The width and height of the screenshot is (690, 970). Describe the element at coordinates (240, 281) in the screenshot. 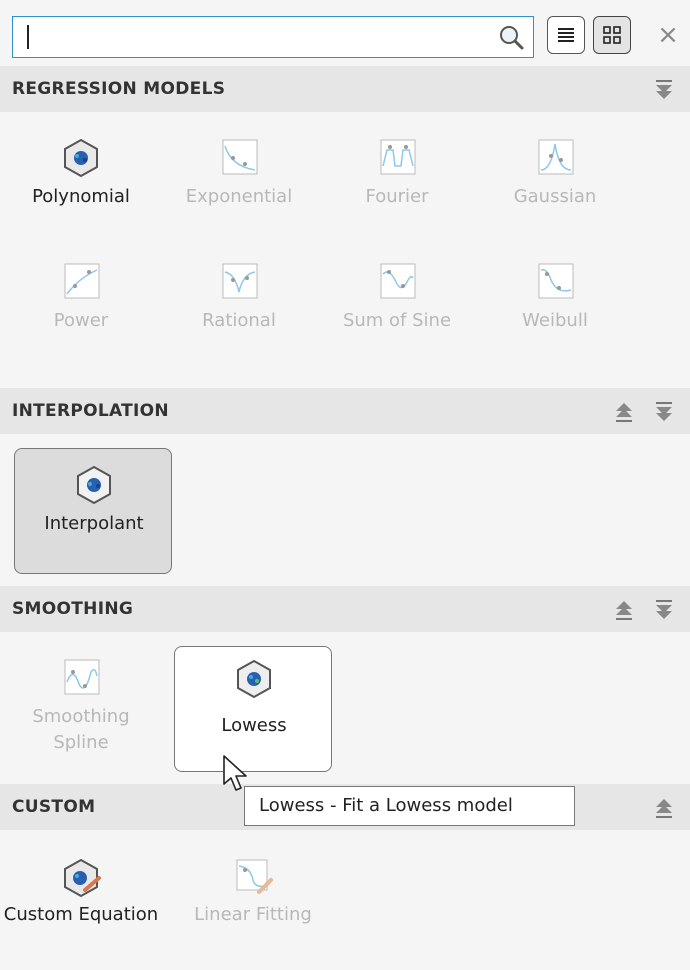

I see `rational-icon` at that location.